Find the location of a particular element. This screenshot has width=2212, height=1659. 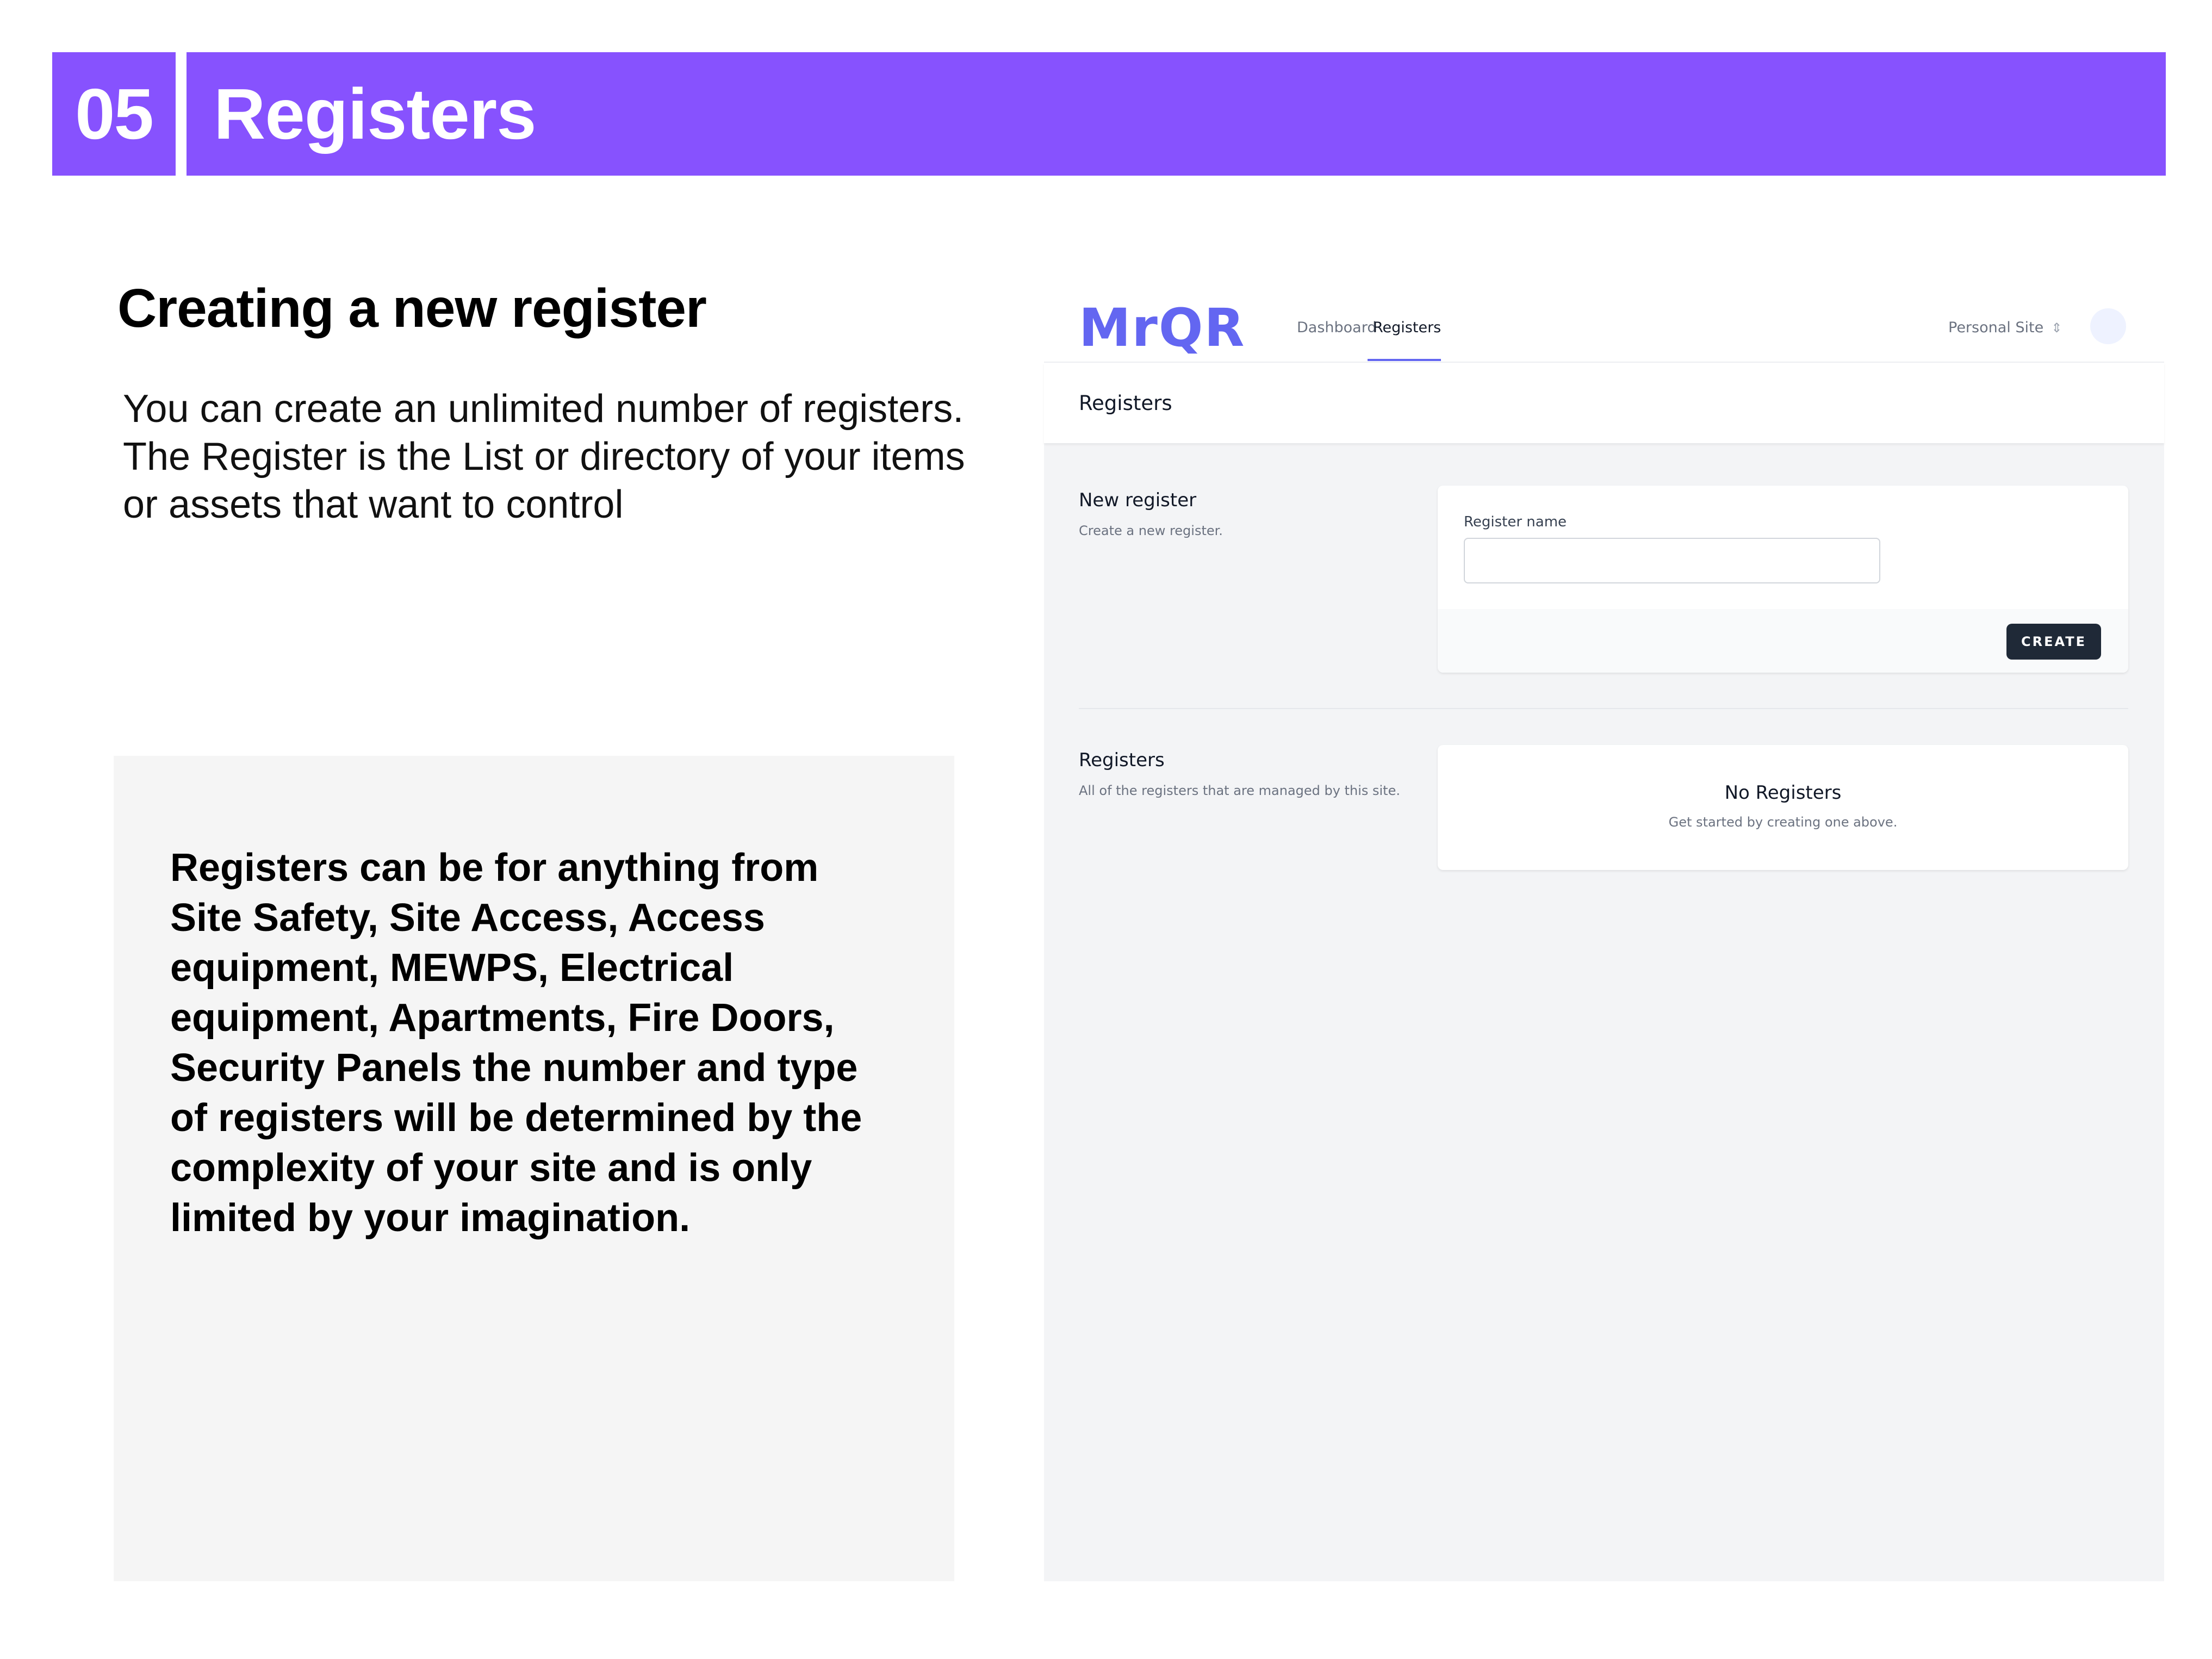

active-nav-indicator is located at coordinates (1404, 360).